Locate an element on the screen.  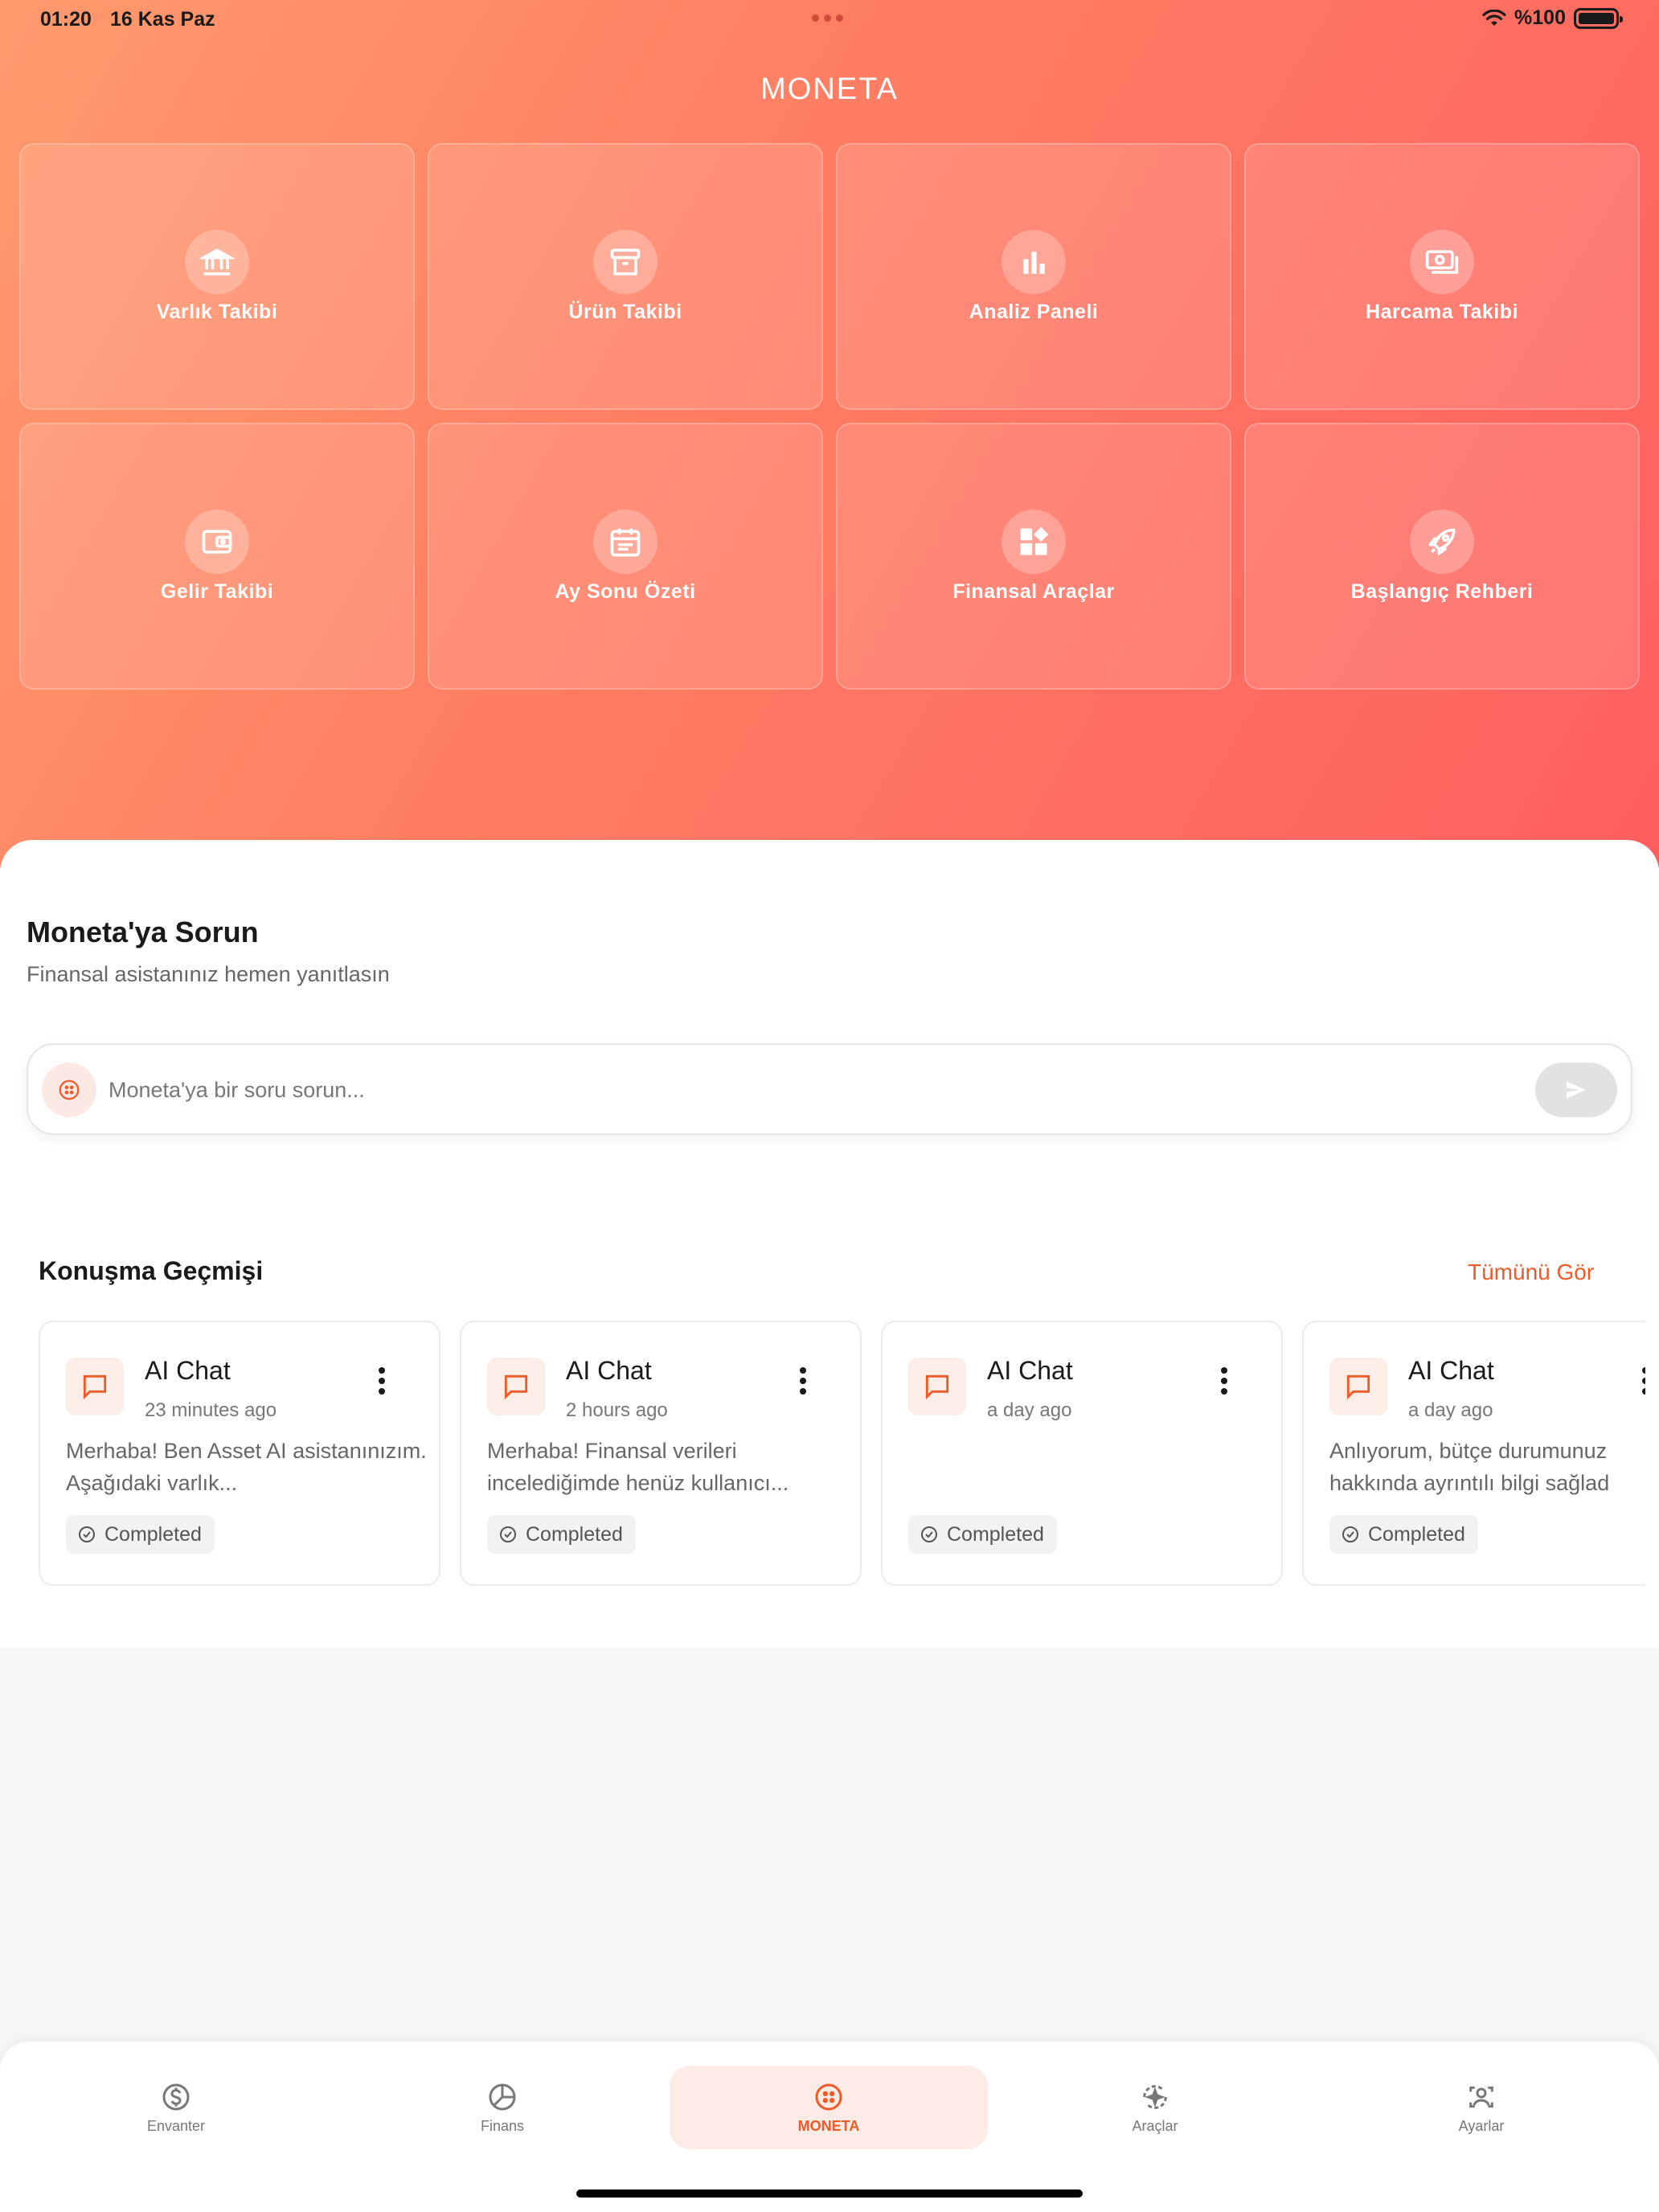
send-button is located at coordinates (1576, 1090).